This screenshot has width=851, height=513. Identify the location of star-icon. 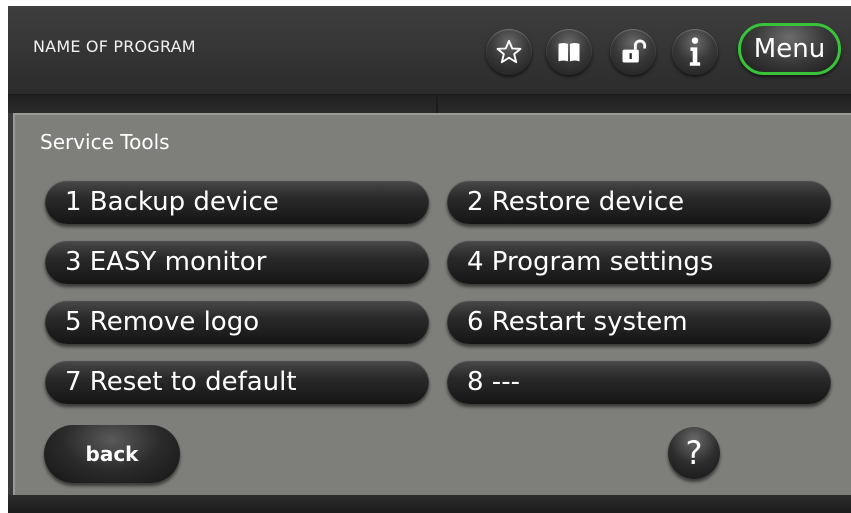
(509, 52).